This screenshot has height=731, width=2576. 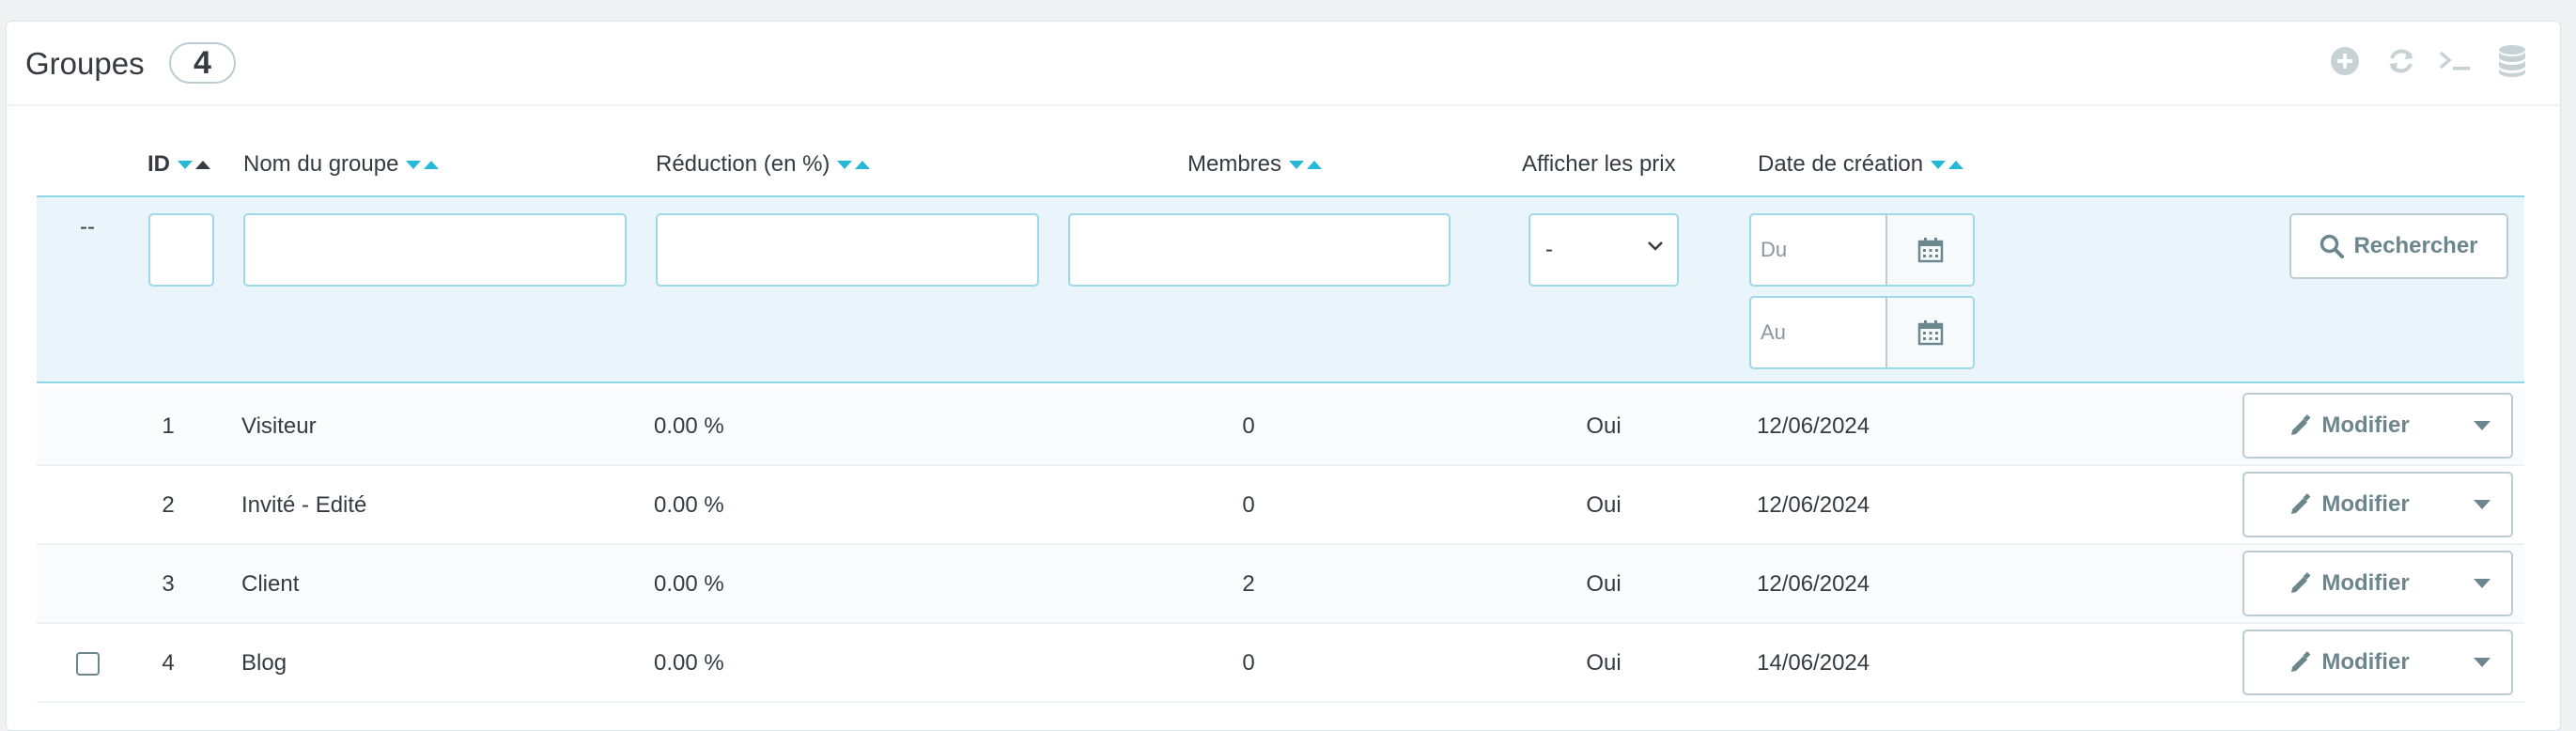 I want to click on filter-show-prices-select: -, so click(x=1604, y=250).